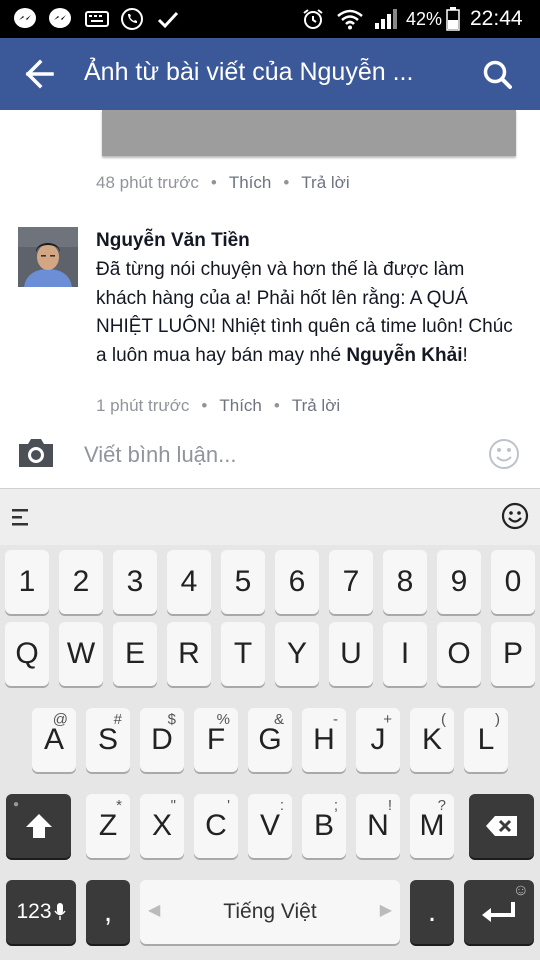 The image size is (540, 960). What do you see at coordinates (97, 19) in the screenshot?
I see `keyboard-icon` at bounding box center [97, 19].